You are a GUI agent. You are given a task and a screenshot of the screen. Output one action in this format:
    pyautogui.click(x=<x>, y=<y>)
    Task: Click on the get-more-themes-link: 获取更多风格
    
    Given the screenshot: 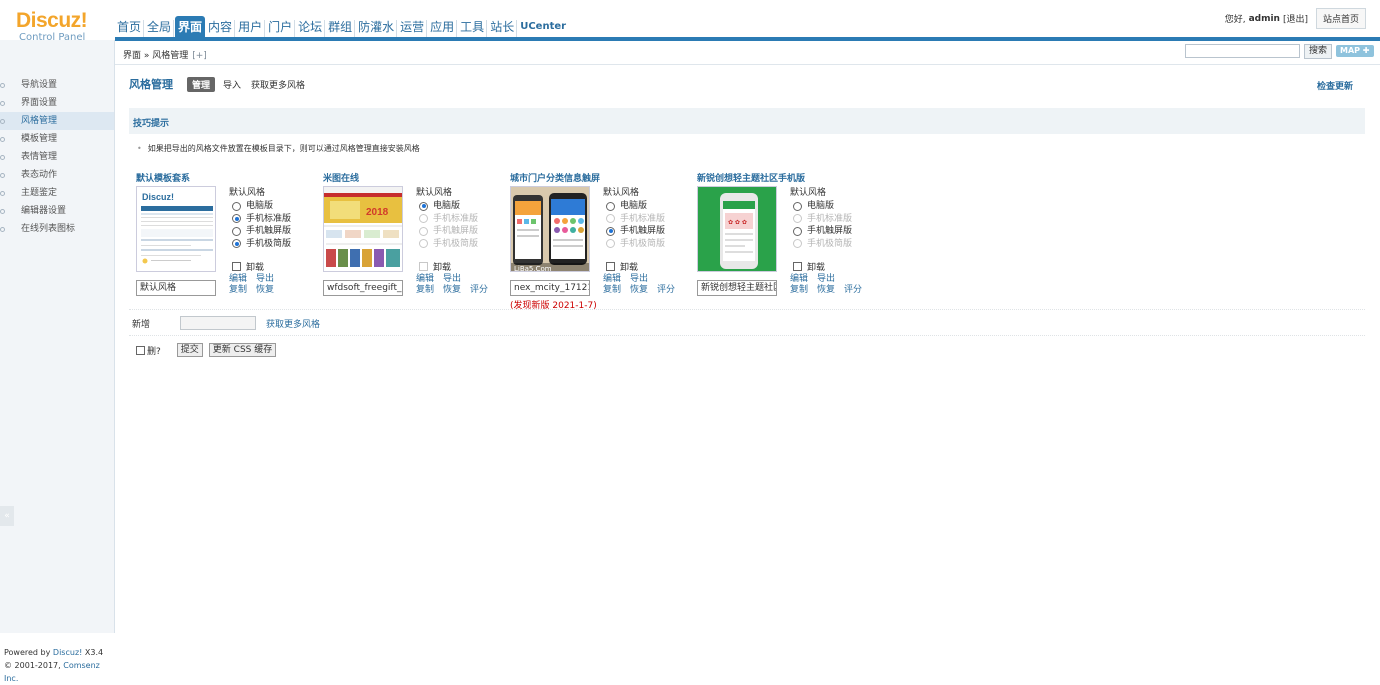 What is the action you would take?
    pyautogui.click(x=293, y=323)
    